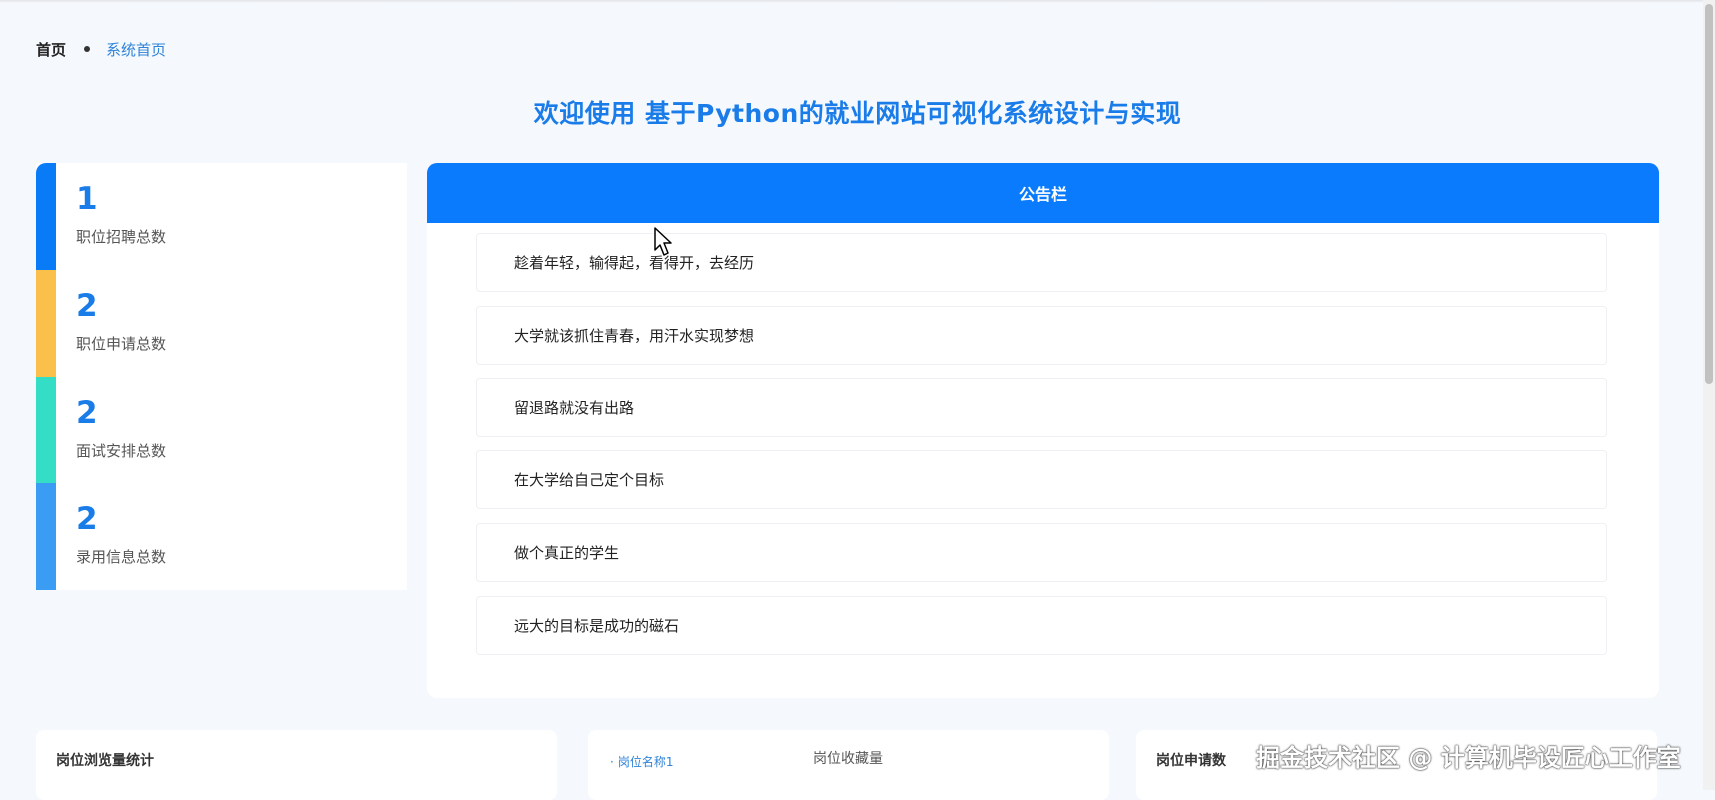  What do you see at coordinates (642, 761) in the screenshot?
I see `chart-legend-item: 岗位名称1` at bounding box center [642, 761].